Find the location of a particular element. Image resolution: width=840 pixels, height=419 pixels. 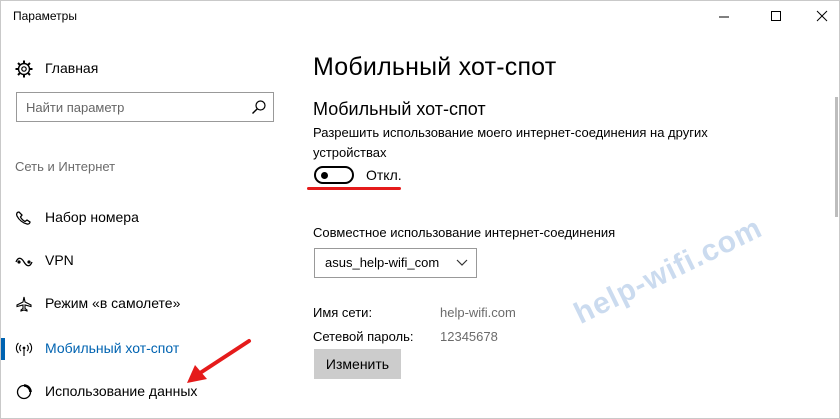

scrollbar is located at coordinates (836, 157).